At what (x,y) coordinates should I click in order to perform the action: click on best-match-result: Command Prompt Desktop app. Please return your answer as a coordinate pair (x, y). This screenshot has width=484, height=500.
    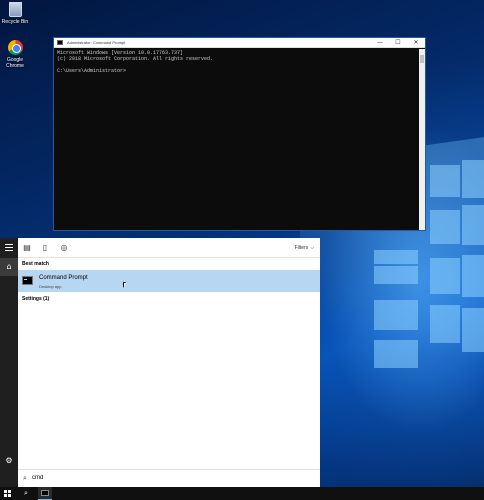
    Looking at the image, I should click on (169, 281).